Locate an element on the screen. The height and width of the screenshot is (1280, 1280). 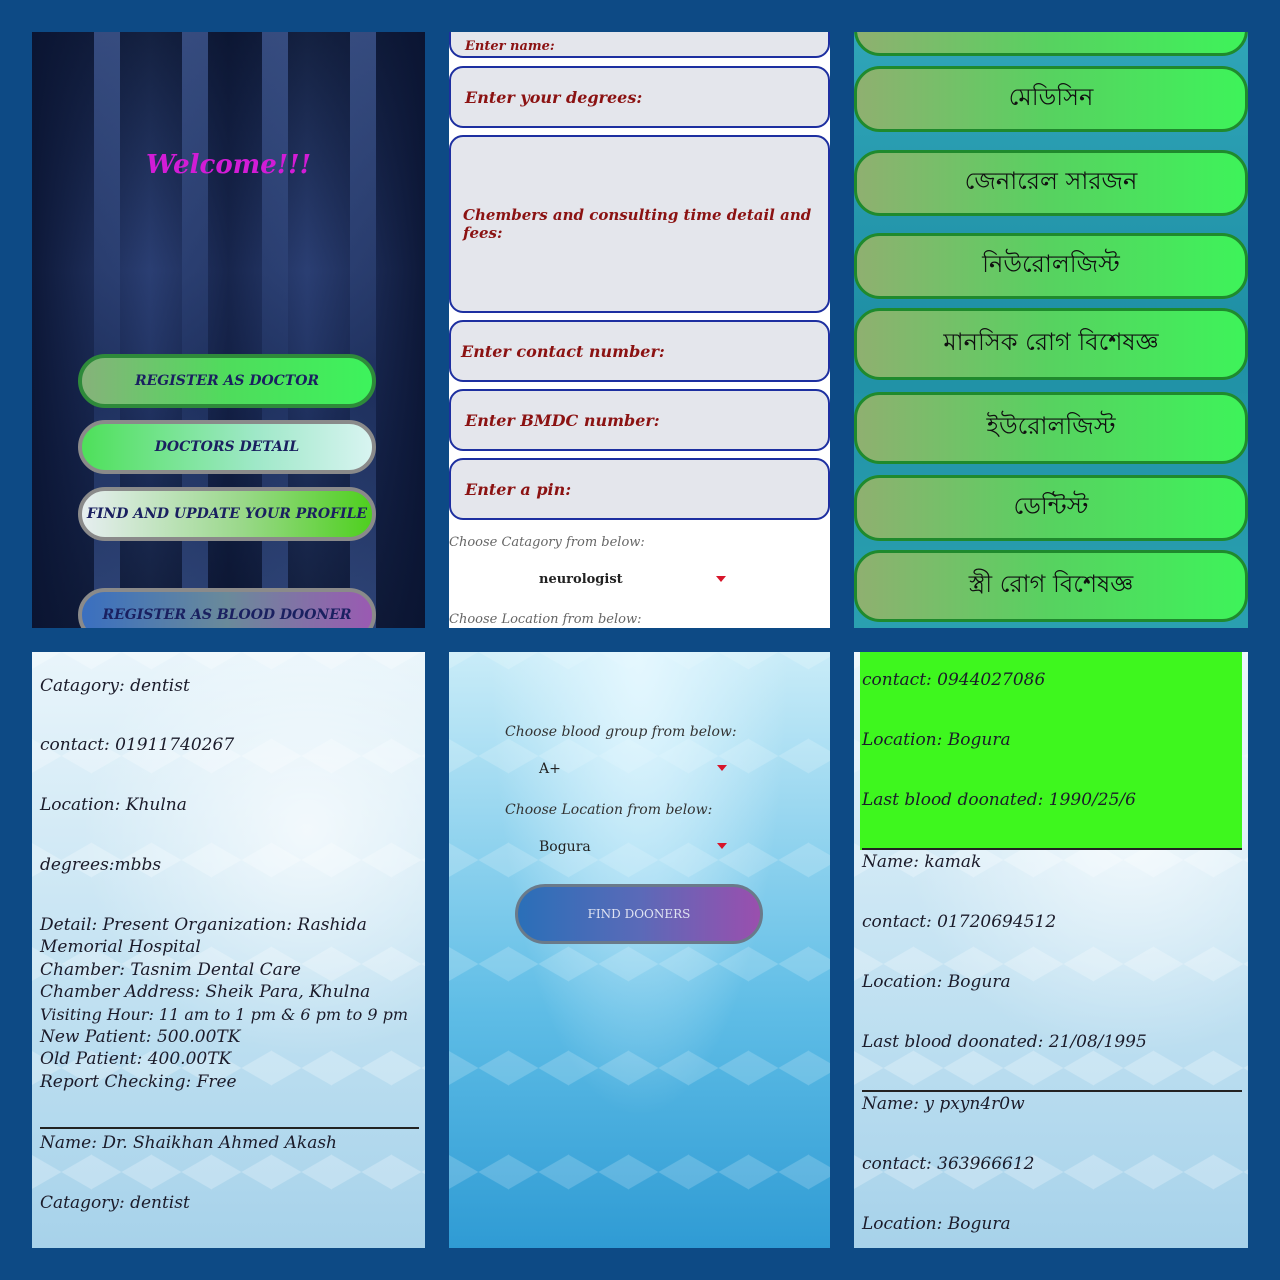
detail-line: Chamber: Tasnim Dental Care is located at coordinates (170, 969).